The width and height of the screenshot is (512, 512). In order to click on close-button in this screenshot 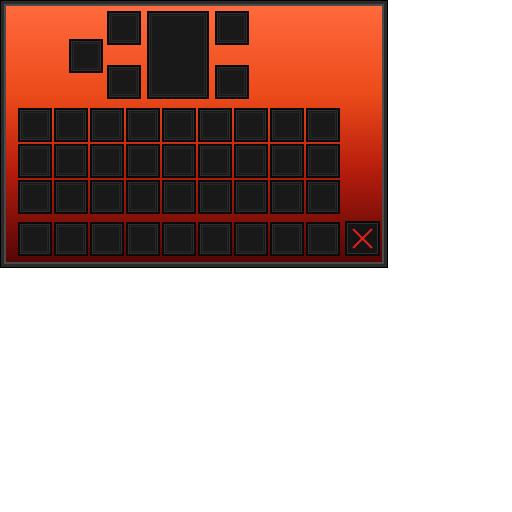, I will do `click(362, 238)`.